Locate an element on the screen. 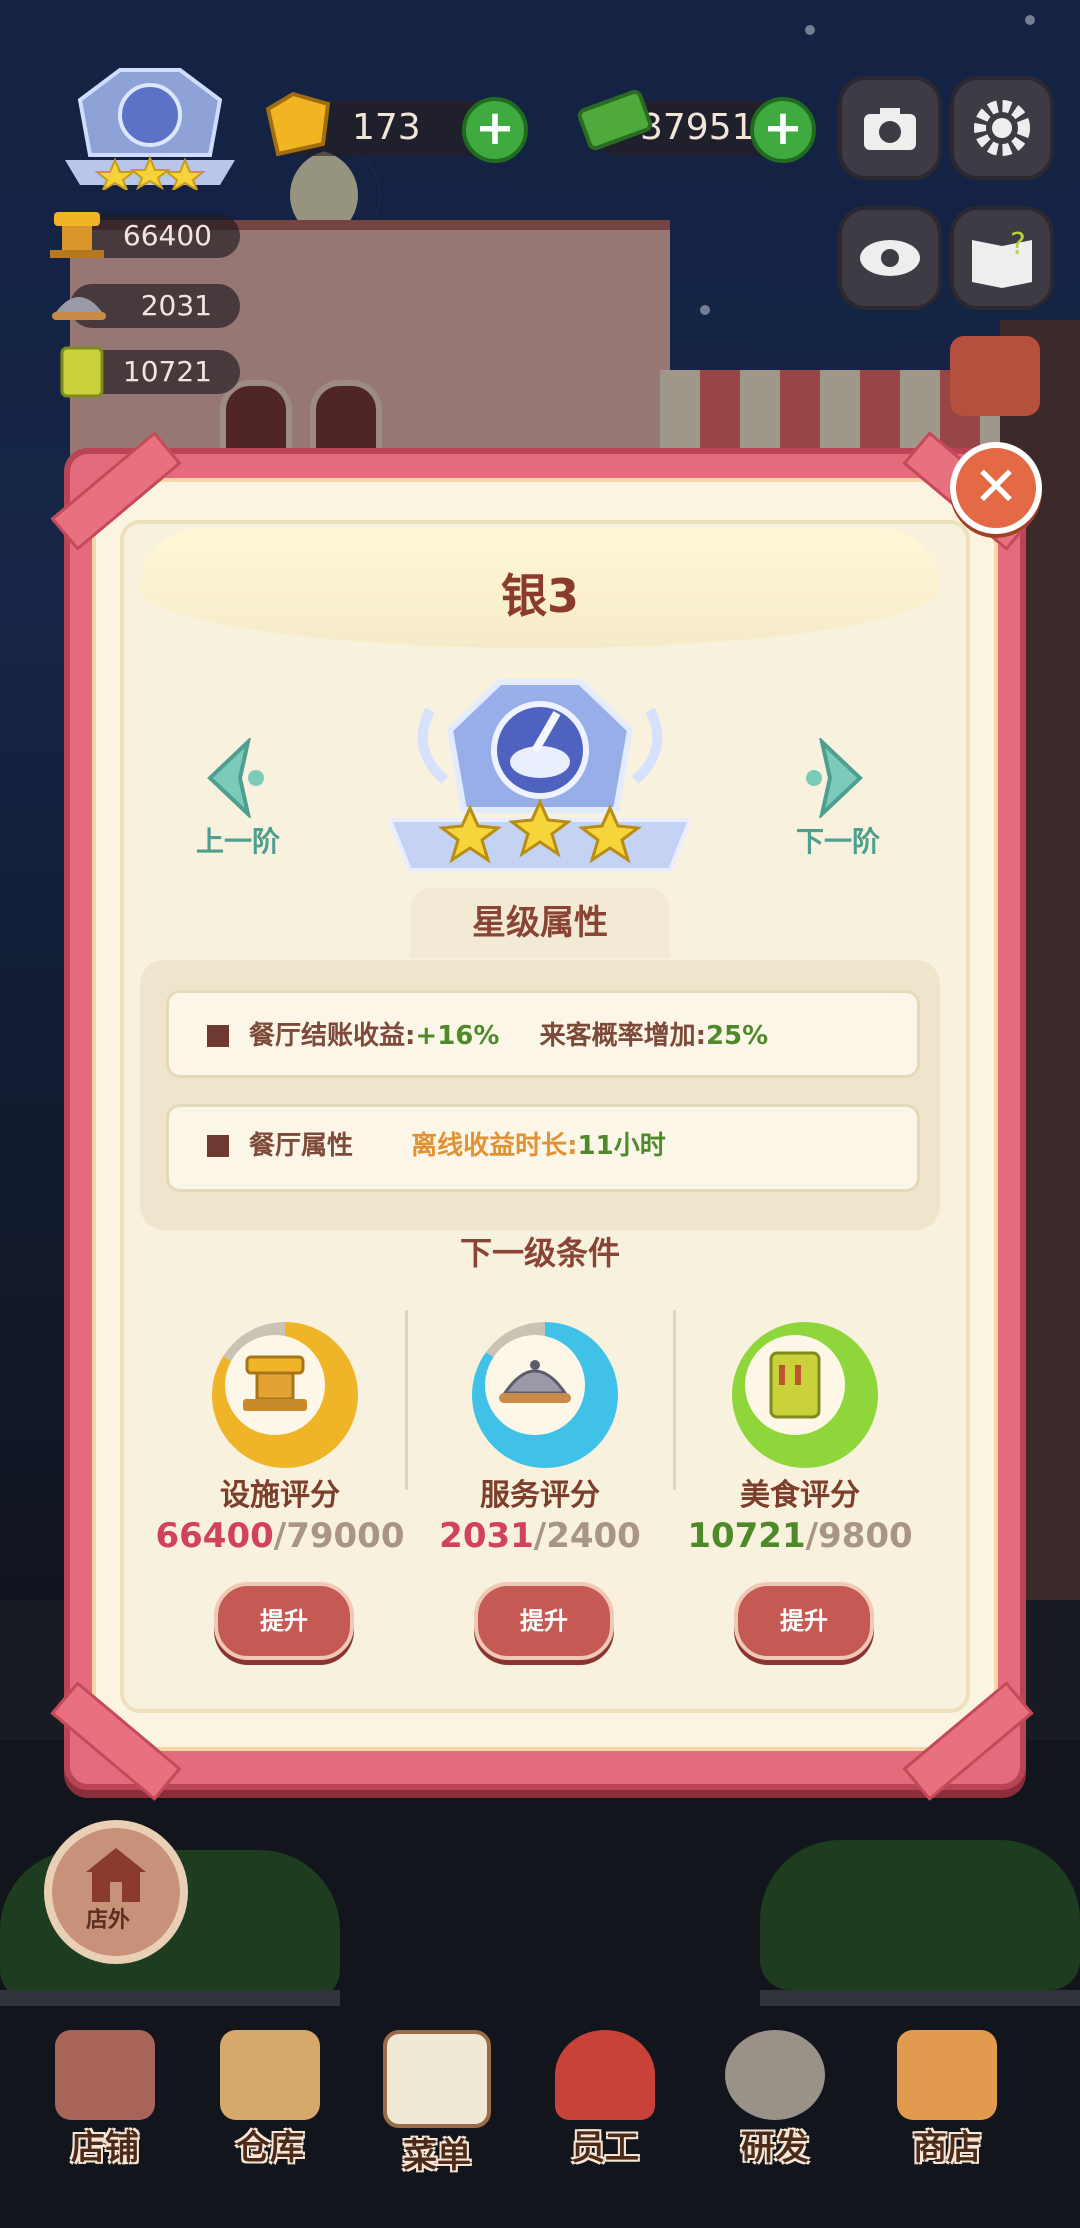  offline-income-value: 11小时 is located at coordinates (621, 1146).